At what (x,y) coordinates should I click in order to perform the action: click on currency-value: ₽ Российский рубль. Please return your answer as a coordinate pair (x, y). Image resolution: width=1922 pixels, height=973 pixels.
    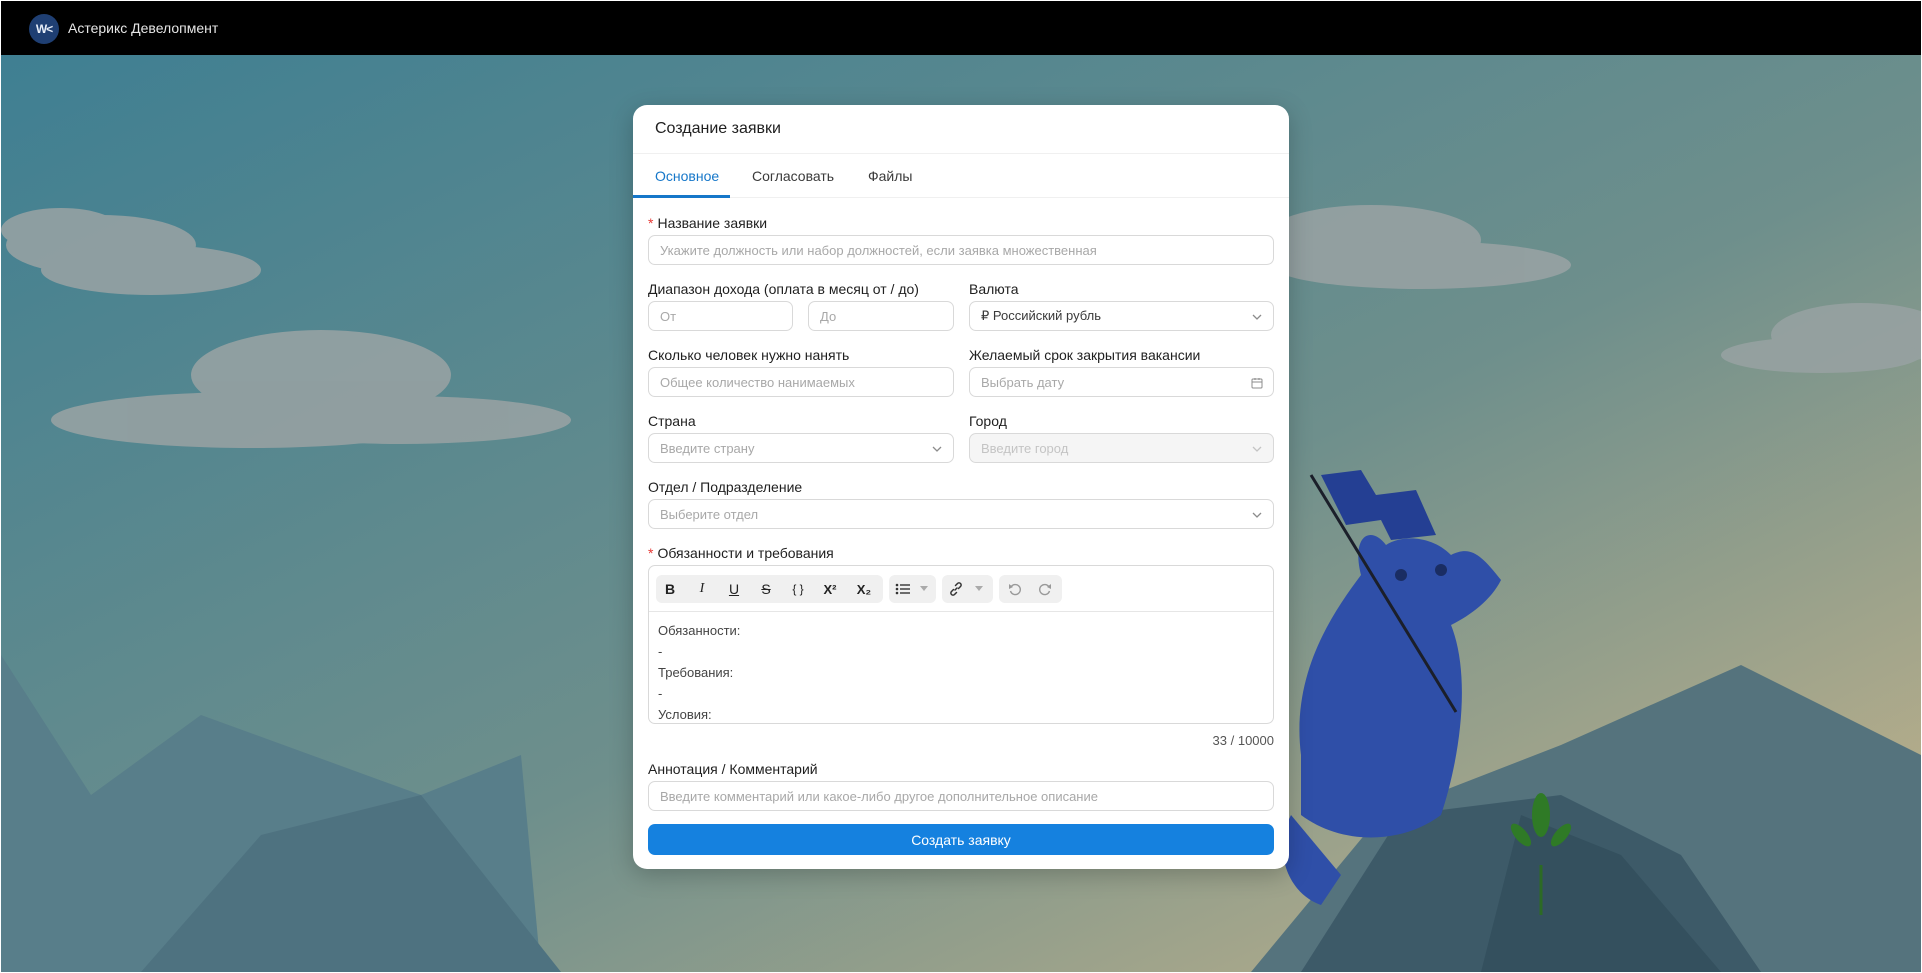
    Looking at the image, I should click on (1041, 315).